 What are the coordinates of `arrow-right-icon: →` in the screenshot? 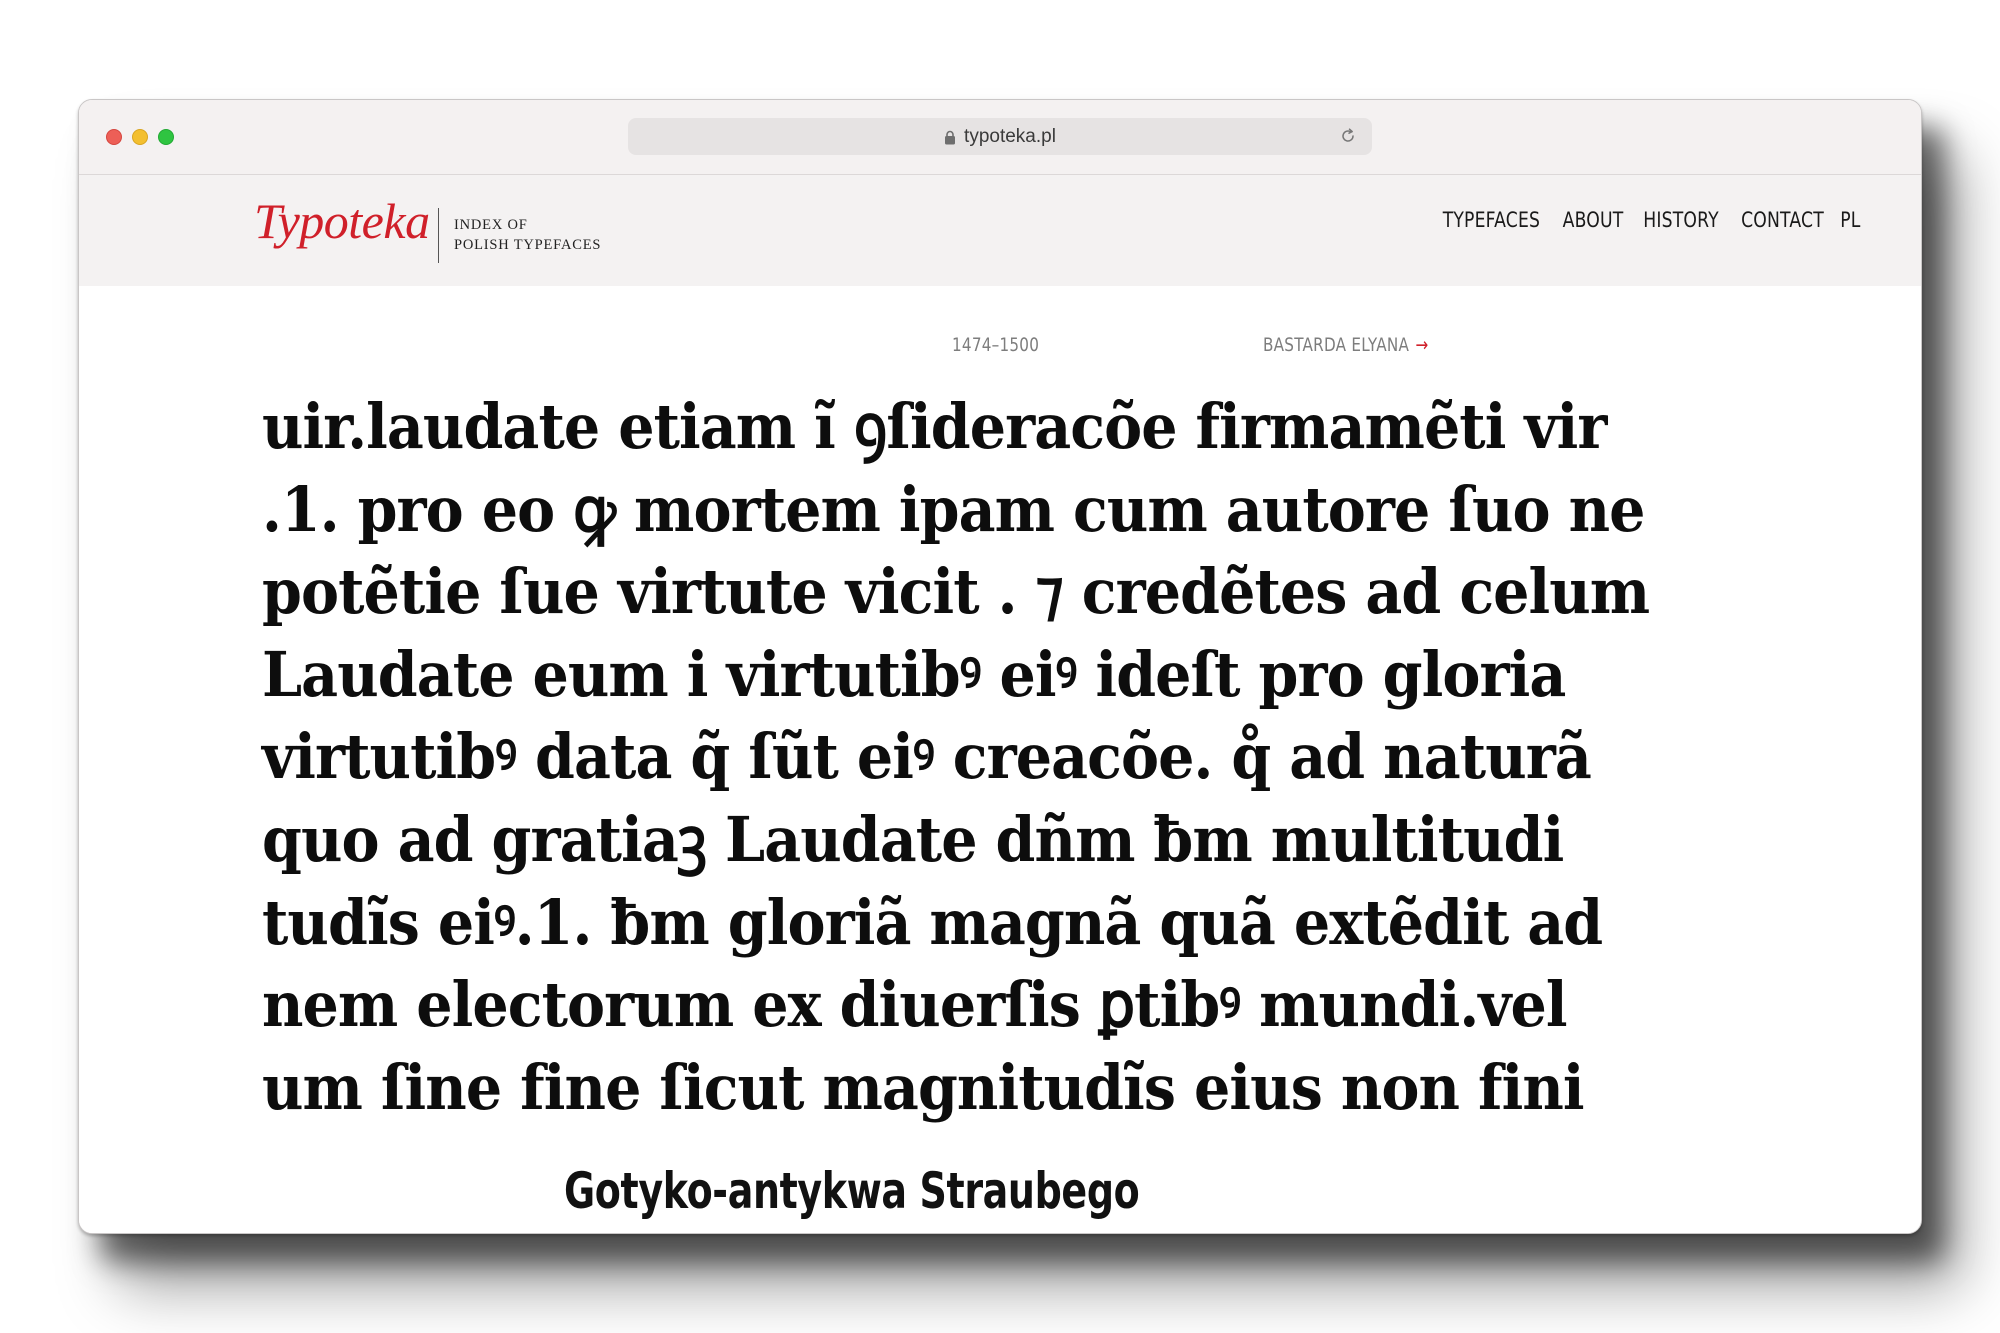 It's located at (1422, 345).